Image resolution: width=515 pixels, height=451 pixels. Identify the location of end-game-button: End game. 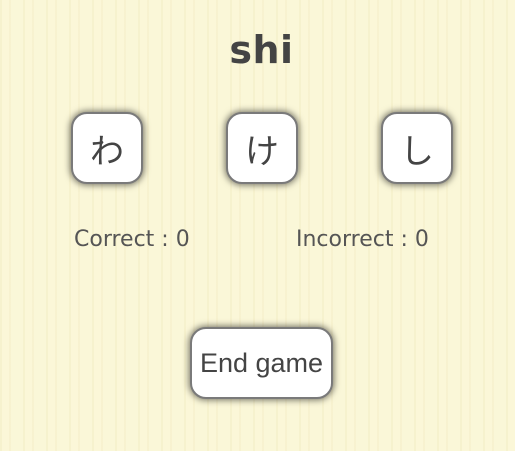
(261, 363).